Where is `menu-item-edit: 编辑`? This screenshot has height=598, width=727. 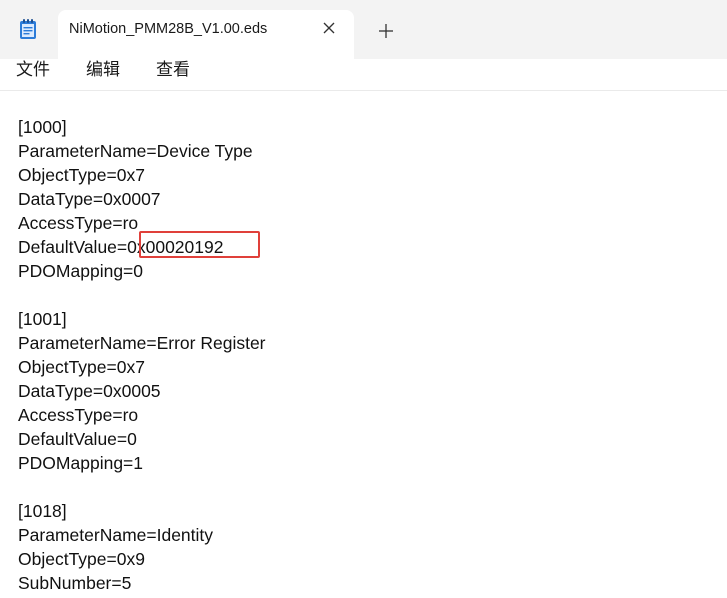
menu-item-edit: 编辑 is located at coordinates (103, 70).